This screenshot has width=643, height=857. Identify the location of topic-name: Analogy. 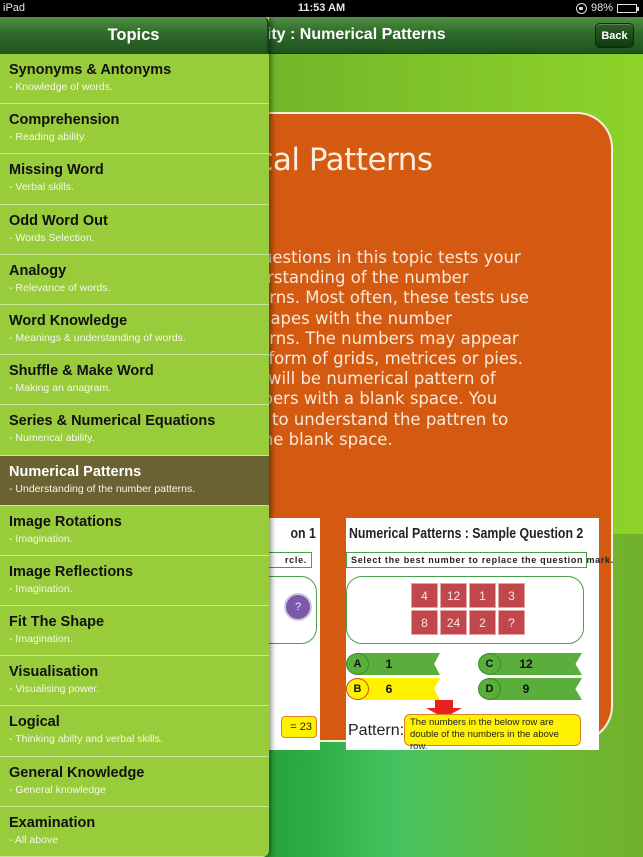
(38, 270).